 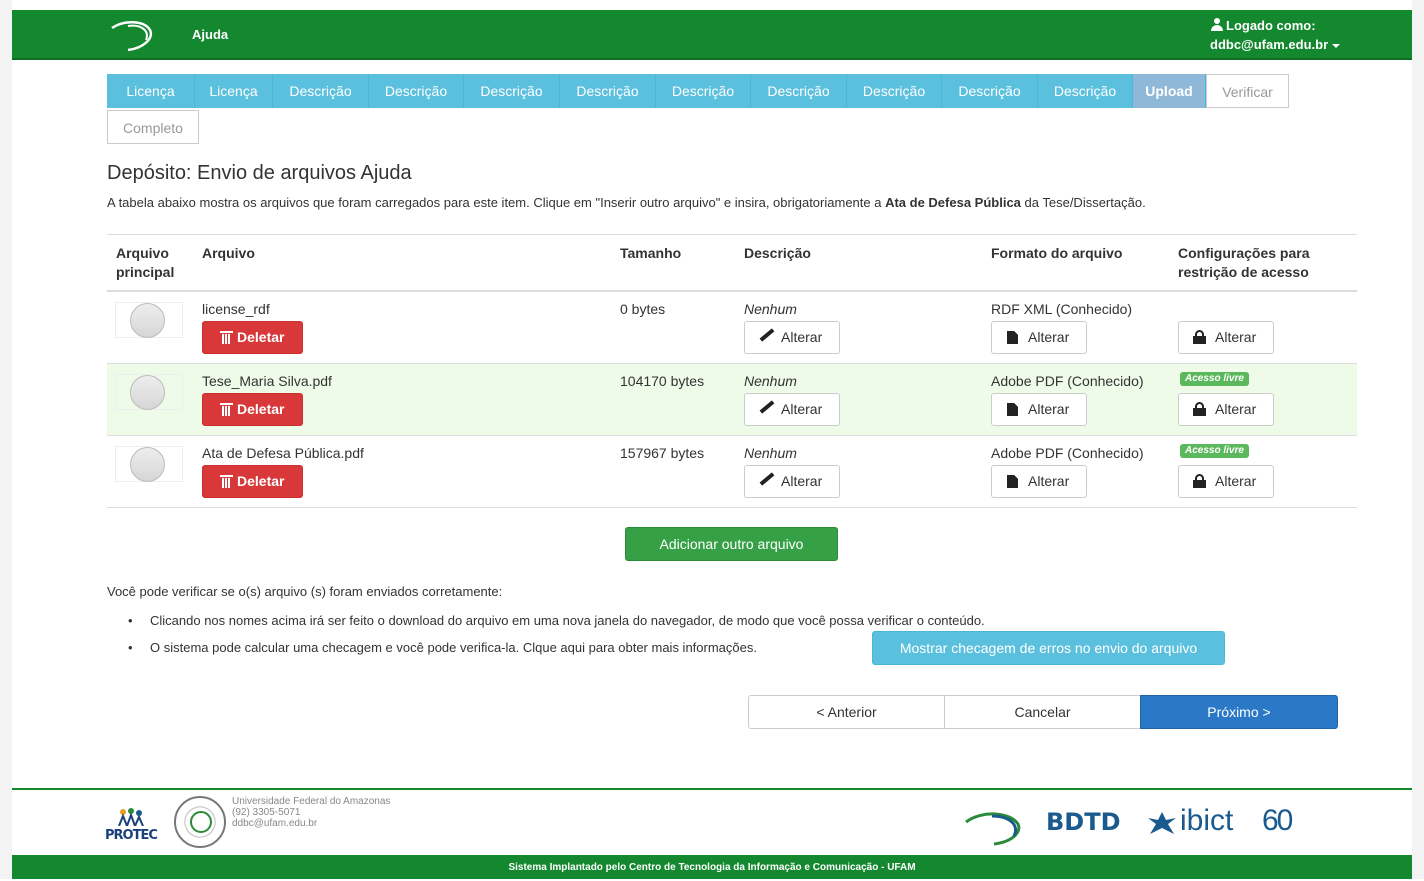 What do you see at coordinates (1062, 309) in the screenshot?
I see `file-format: RDF XML (Conhecido)` at bounding box center [1062, 309].